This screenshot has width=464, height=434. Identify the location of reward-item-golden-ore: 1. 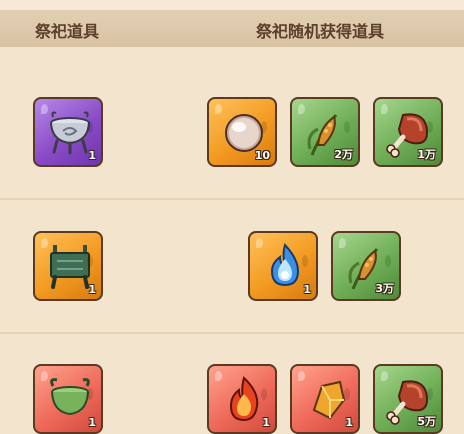
(325, 399).